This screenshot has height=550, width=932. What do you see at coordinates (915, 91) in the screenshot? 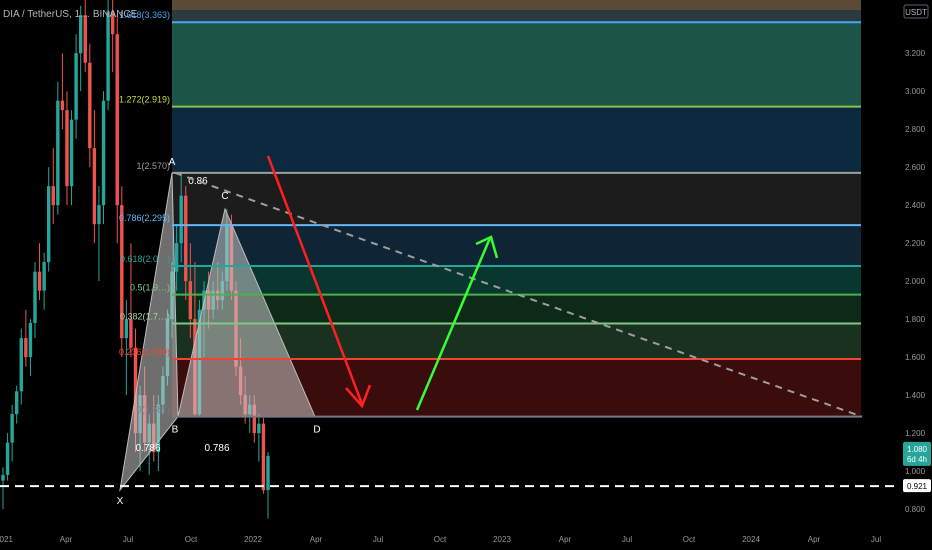
I see `y-tick-label: 3.000` at bounding box center [915, 91].